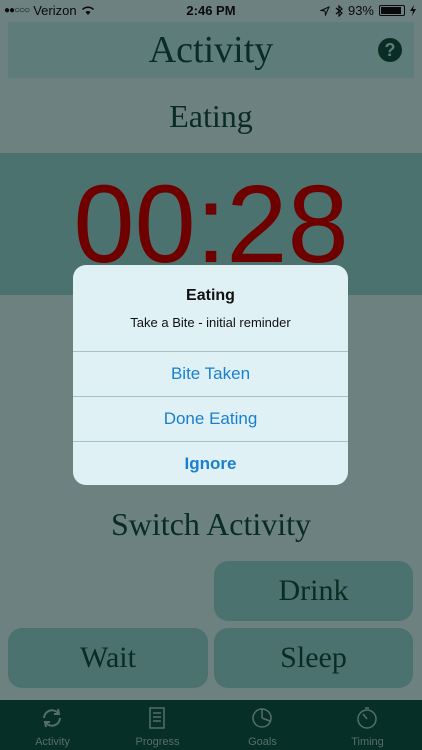 The width and height of the screenshot is (422, 750). Describe the element at coordinates (210, 418) in the screenshot. I see `done-eating-button: Done Eating` at that location.